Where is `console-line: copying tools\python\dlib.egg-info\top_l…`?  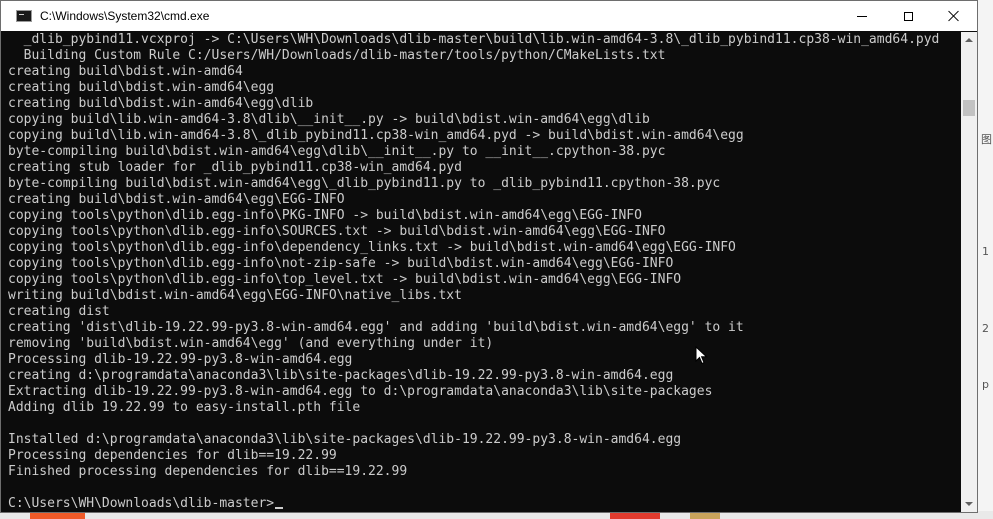 console-line: copying tools\python\dlib.egg-info\top_l… is located at coordinates (345, 279).